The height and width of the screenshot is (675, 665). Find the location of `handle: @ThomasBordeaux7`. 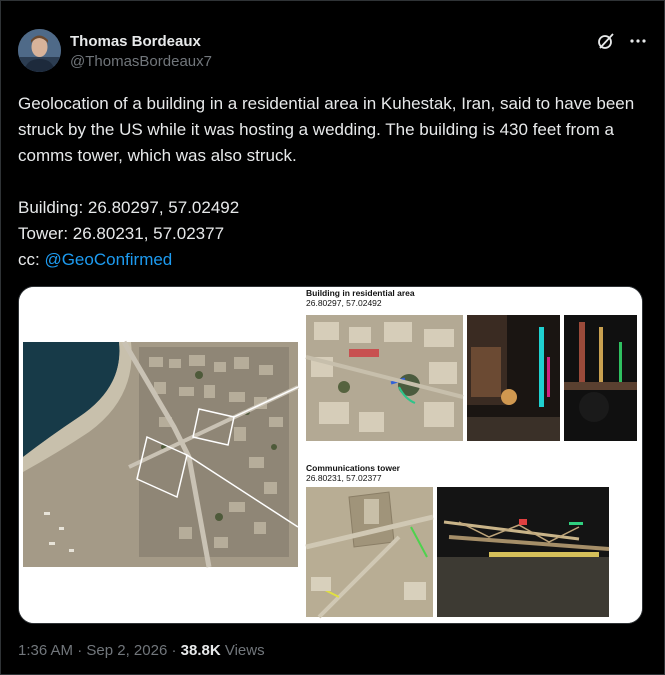

handle: @ThomasBordeaux7 is located at coordinates (141, 62).